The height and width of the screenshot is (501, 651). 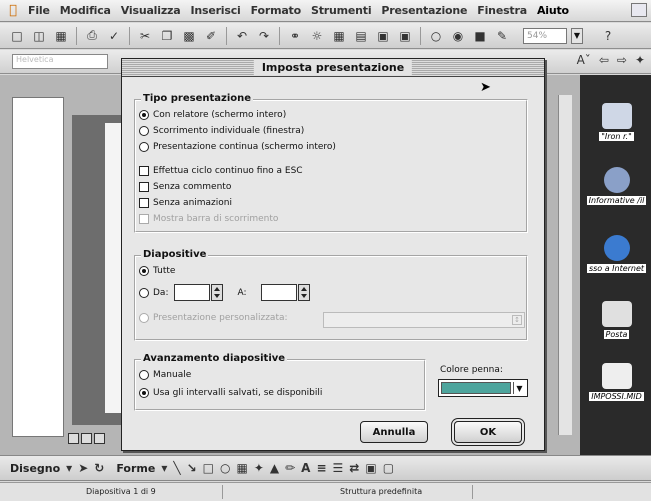 What do you see at coordinates (99, 468) in the screenshot?
I see `free-rotate-icon: ↻` at bounding box center [99, 468].